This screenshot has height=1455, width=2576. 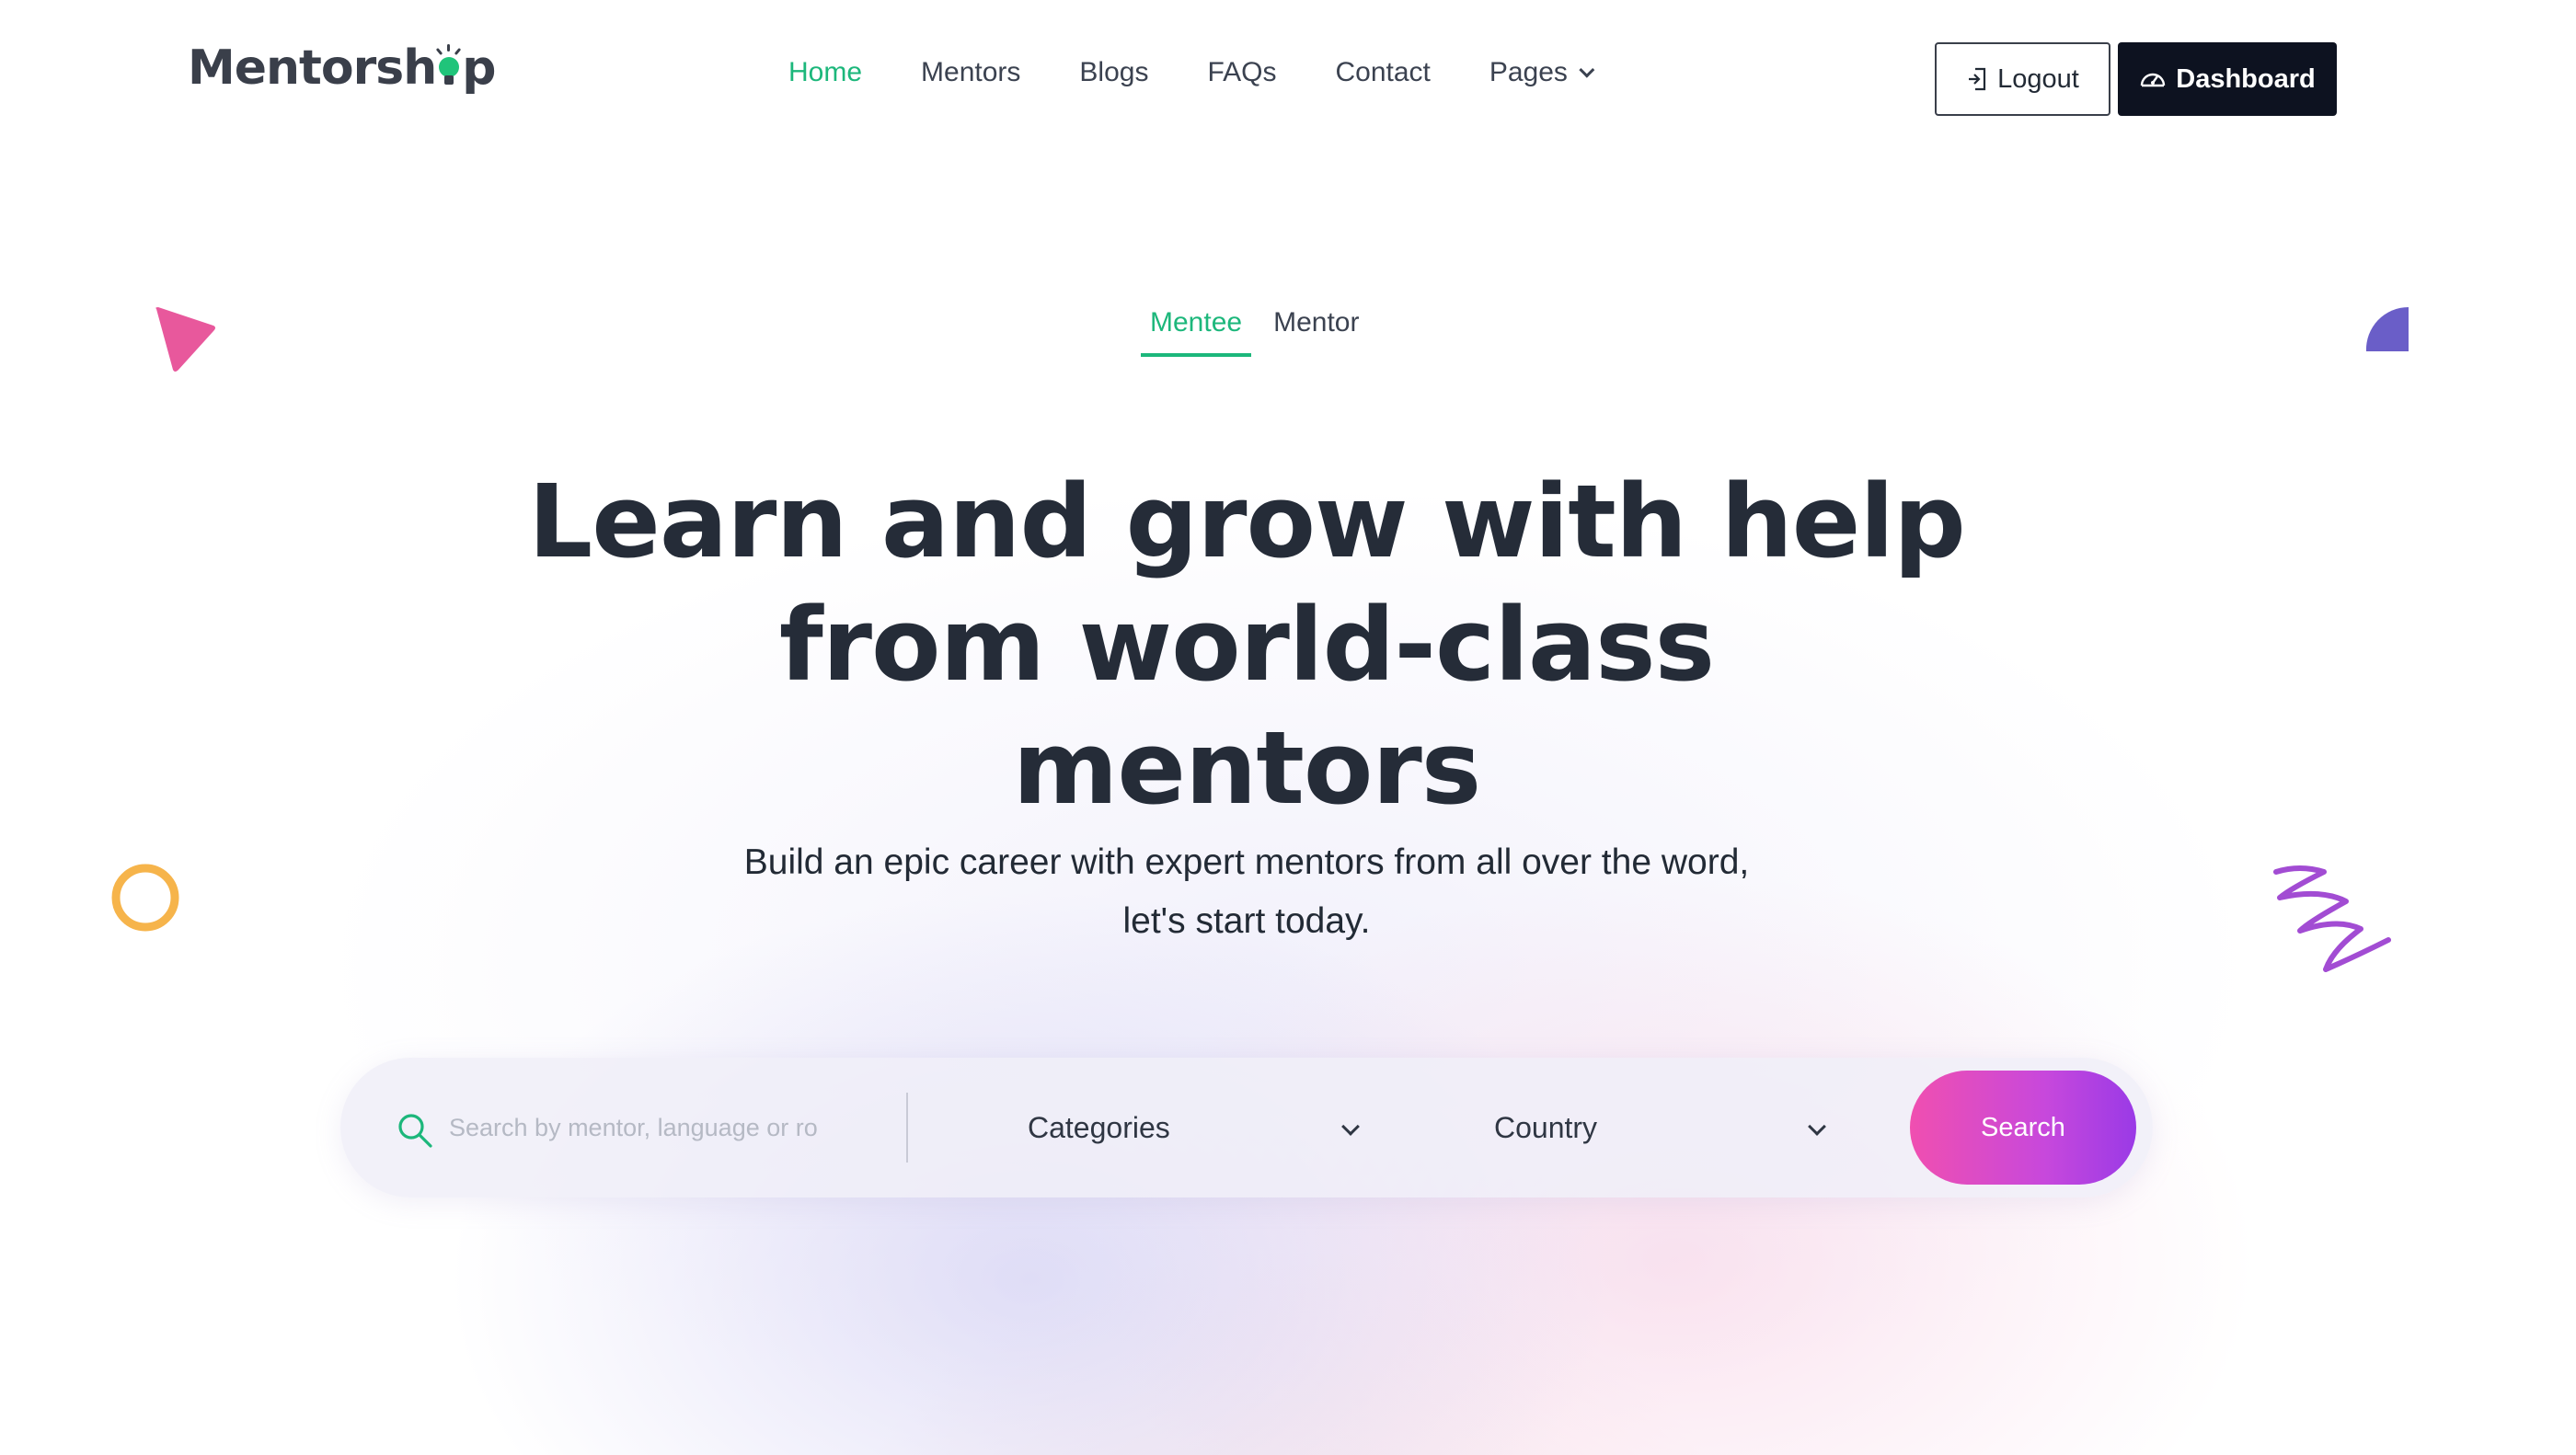 I want to click on logo: Mentorsh p, so click(x=342, y=68).